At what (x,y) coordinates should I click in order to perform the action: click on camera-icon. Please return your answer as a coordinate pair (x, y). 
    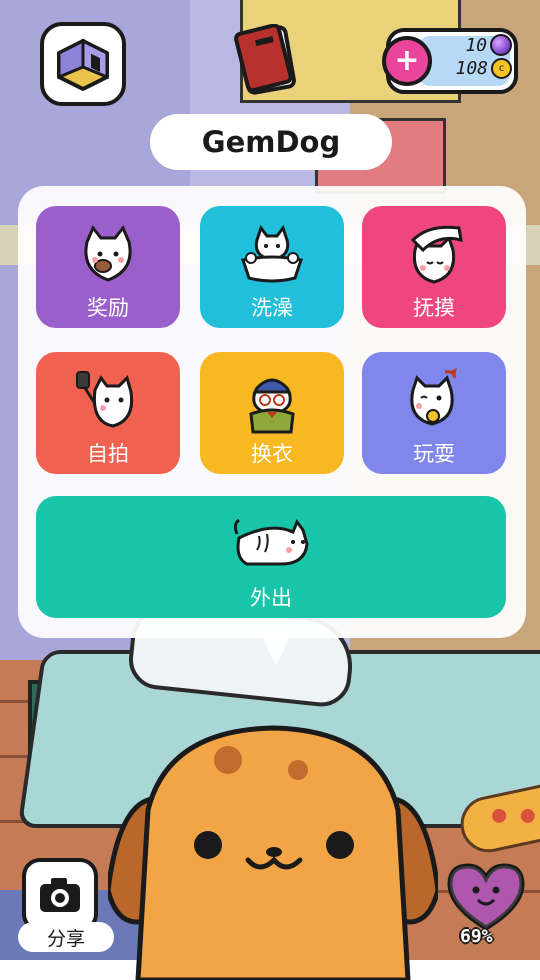
    Looking at the image, I should click on (60, 895).